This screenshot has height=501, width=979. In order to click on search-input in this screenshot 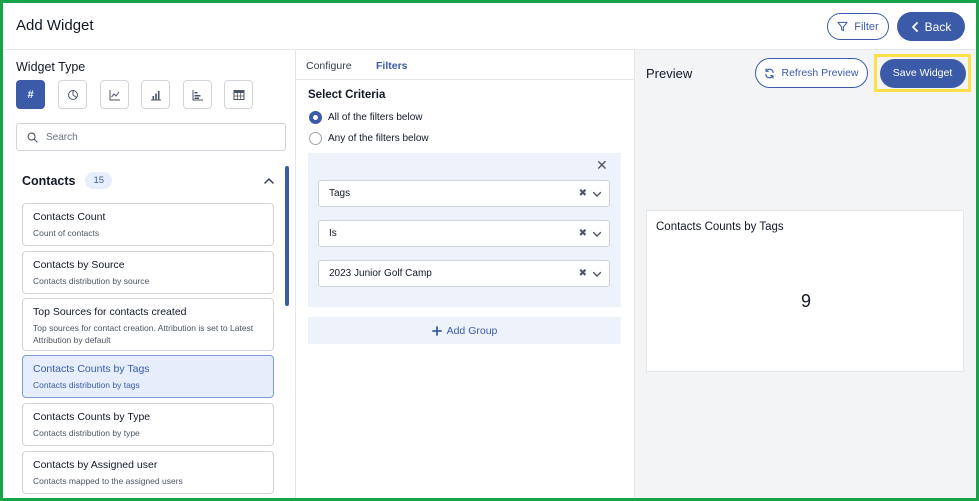, I will do `click(156, 137)`.